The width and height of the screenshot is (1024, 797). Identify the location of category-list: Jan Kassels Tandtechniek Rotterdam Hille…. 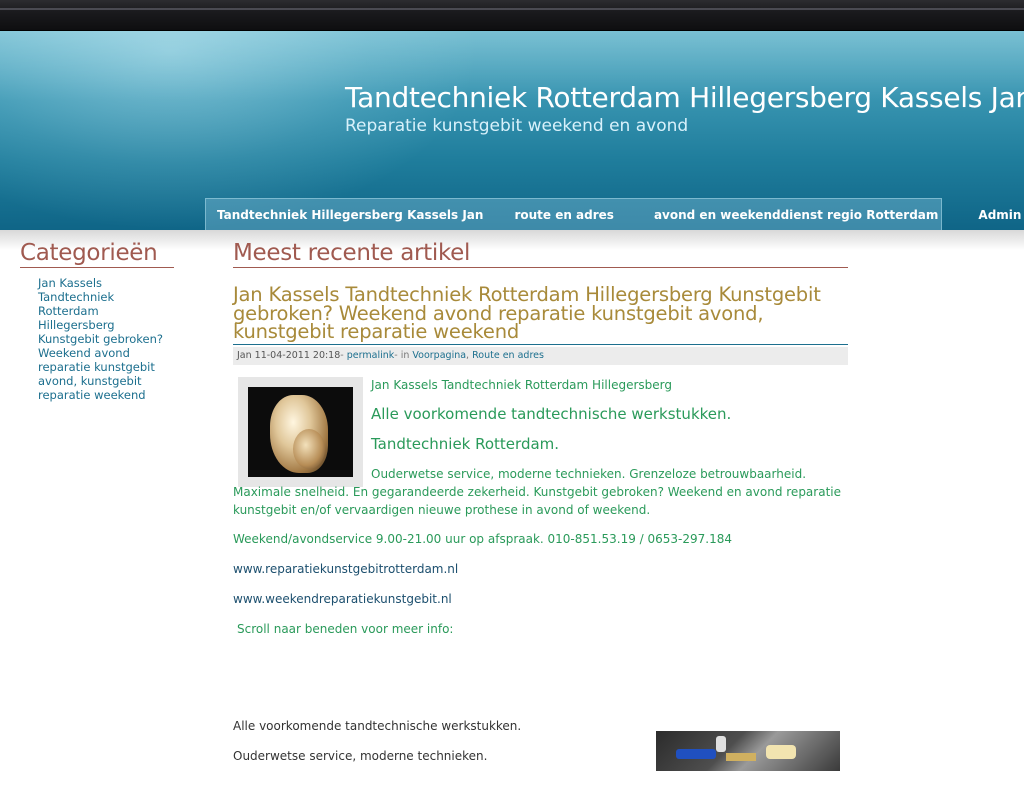
(106, 339).